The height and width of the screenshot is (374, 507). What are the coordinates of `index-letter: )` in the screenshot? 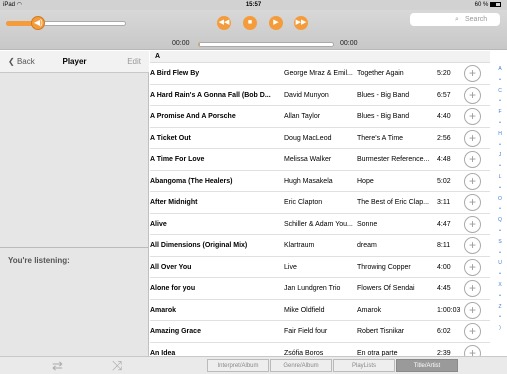 It's located at (500, 328).